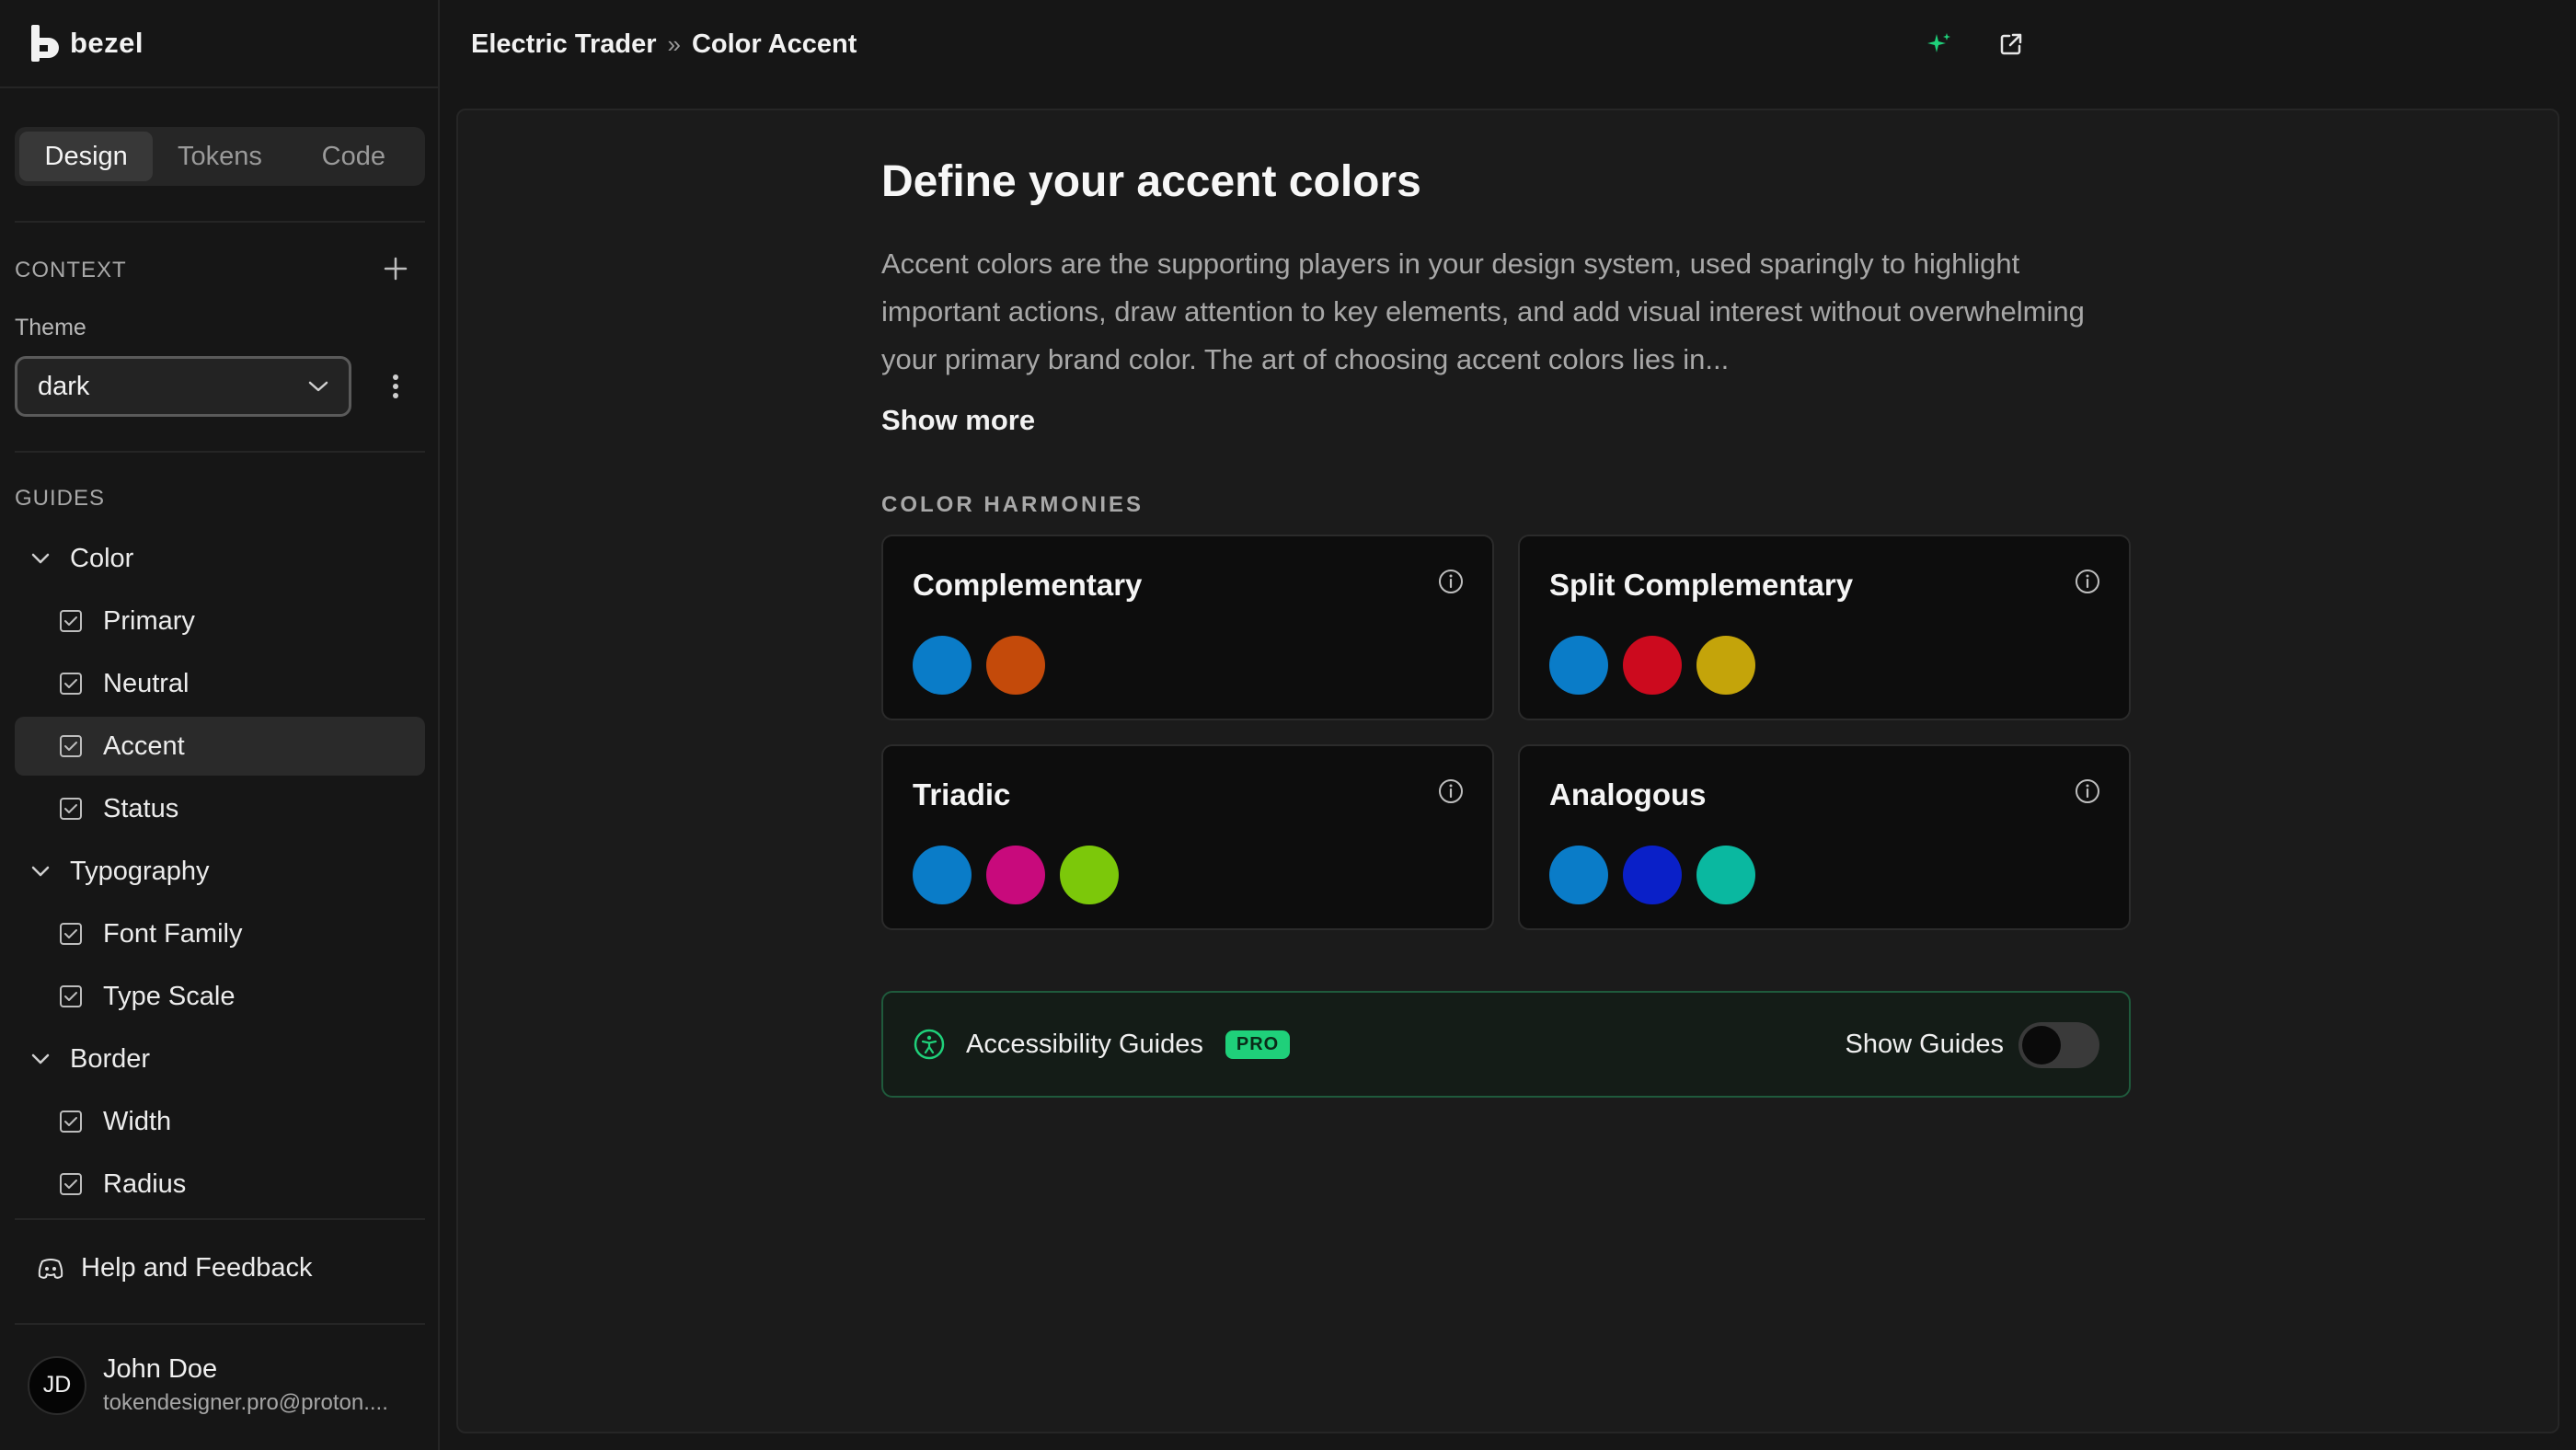  Describe the element at coordinates (50, 328) in the screenshot. I see `theme-label: Theme` at that location.